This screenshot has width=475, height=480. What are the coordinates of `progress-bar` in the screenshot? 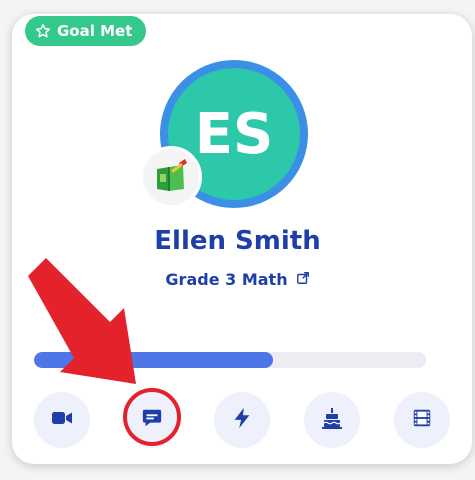 It's located at (230, 360).